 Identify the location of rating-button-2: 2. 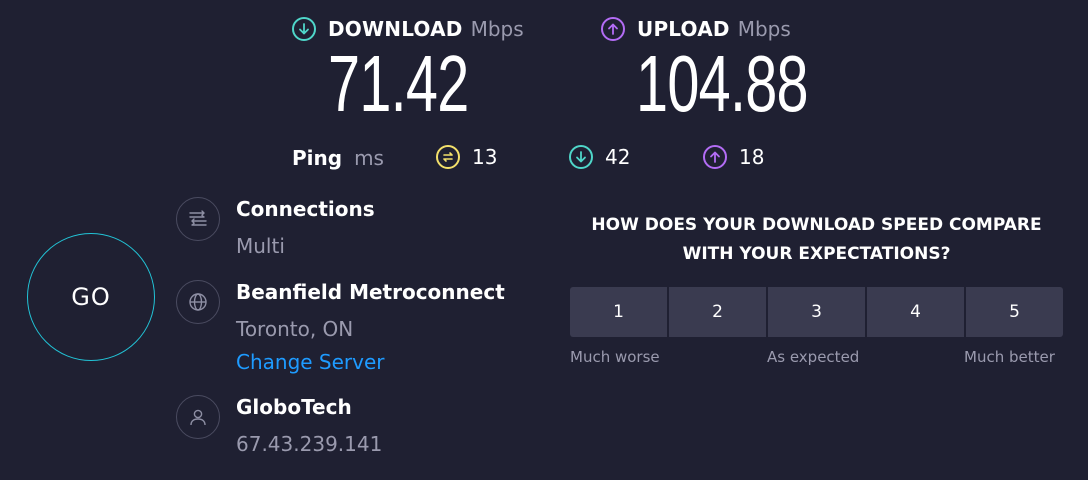
(717, 312).